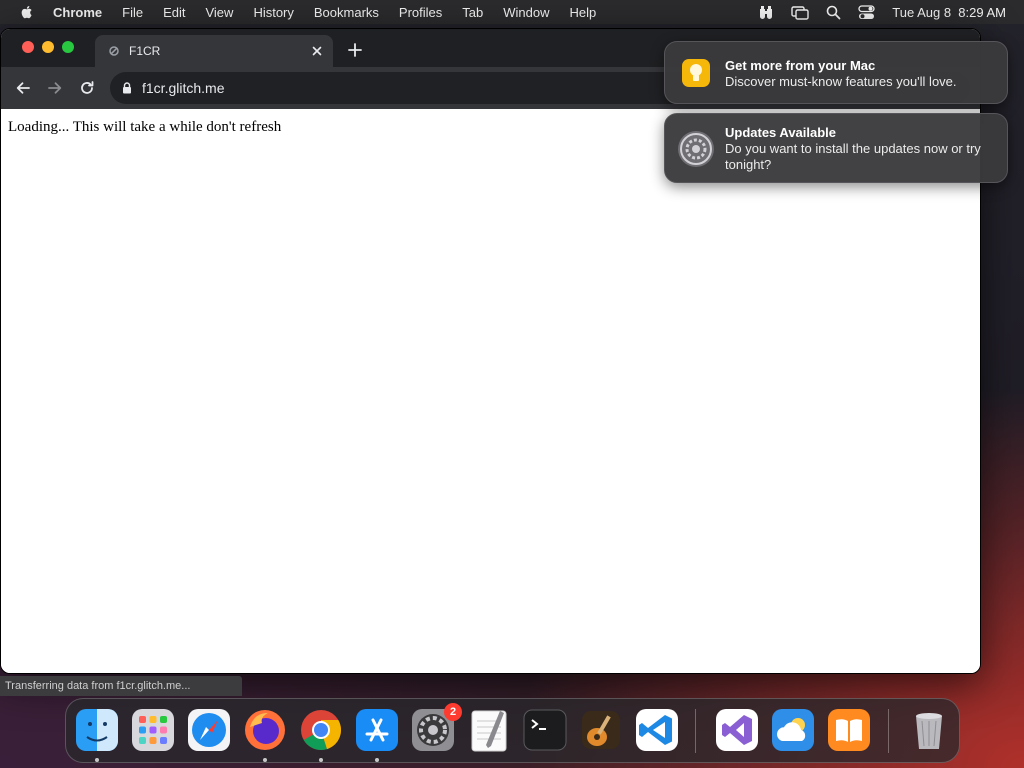  What do you see at coordinates (696, 73) in the screenshot?
I see `tips-lightbulb-icon` at bounding box center [696, 73].